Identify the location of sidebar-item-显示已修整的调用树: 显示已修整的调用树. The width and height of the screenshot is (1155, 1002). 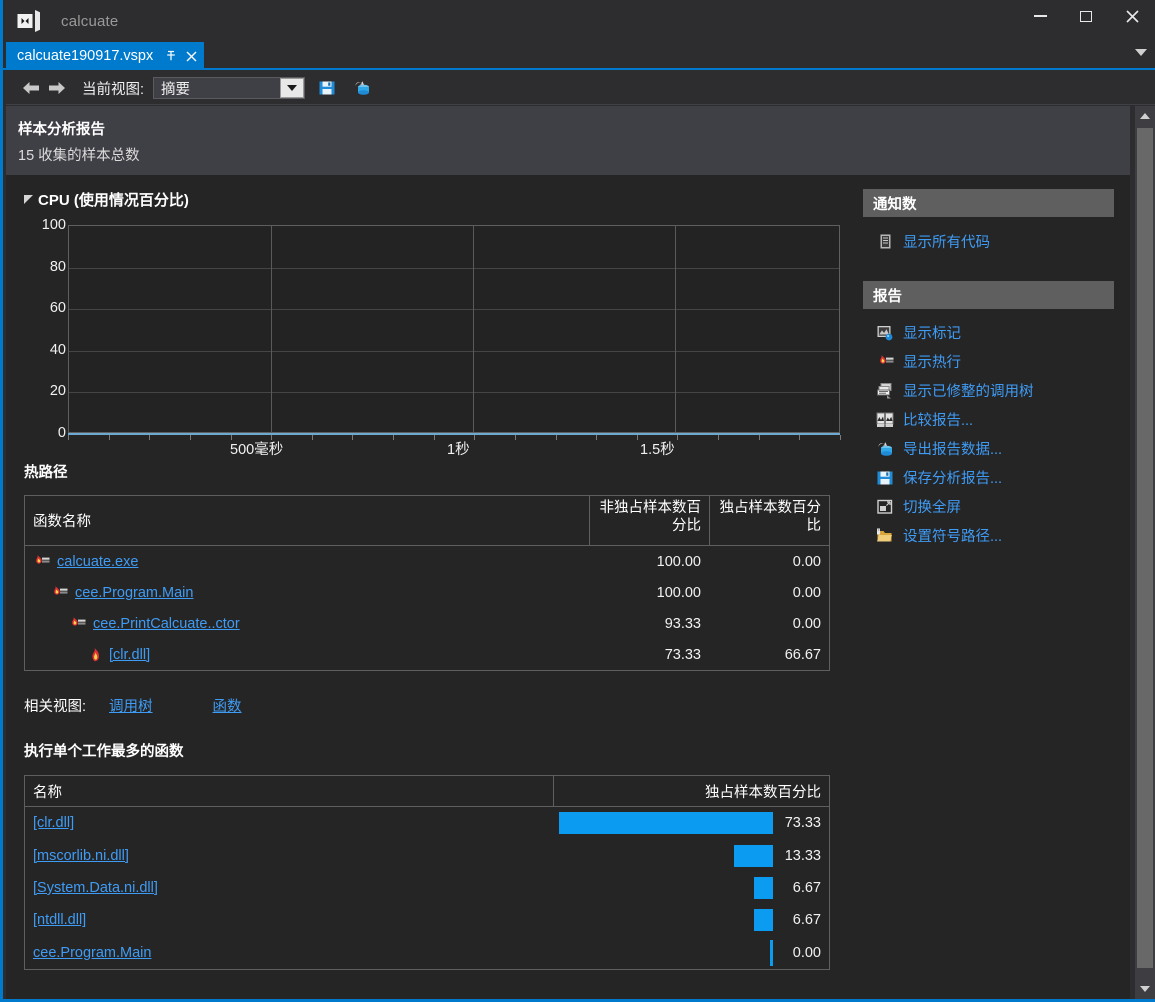
(988, 390).